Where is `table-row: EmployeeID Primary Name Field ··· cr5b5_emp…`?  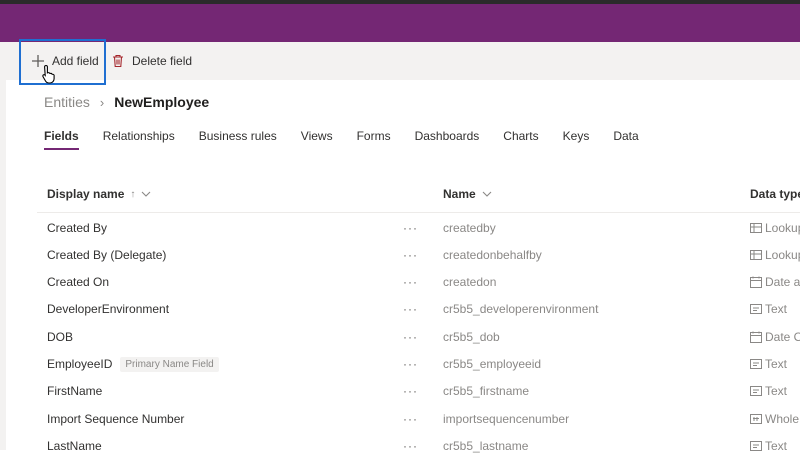 table-row: EmployeeID Primary Name Field ··· cr5b5_emp… is located at coordinates (418, 364).